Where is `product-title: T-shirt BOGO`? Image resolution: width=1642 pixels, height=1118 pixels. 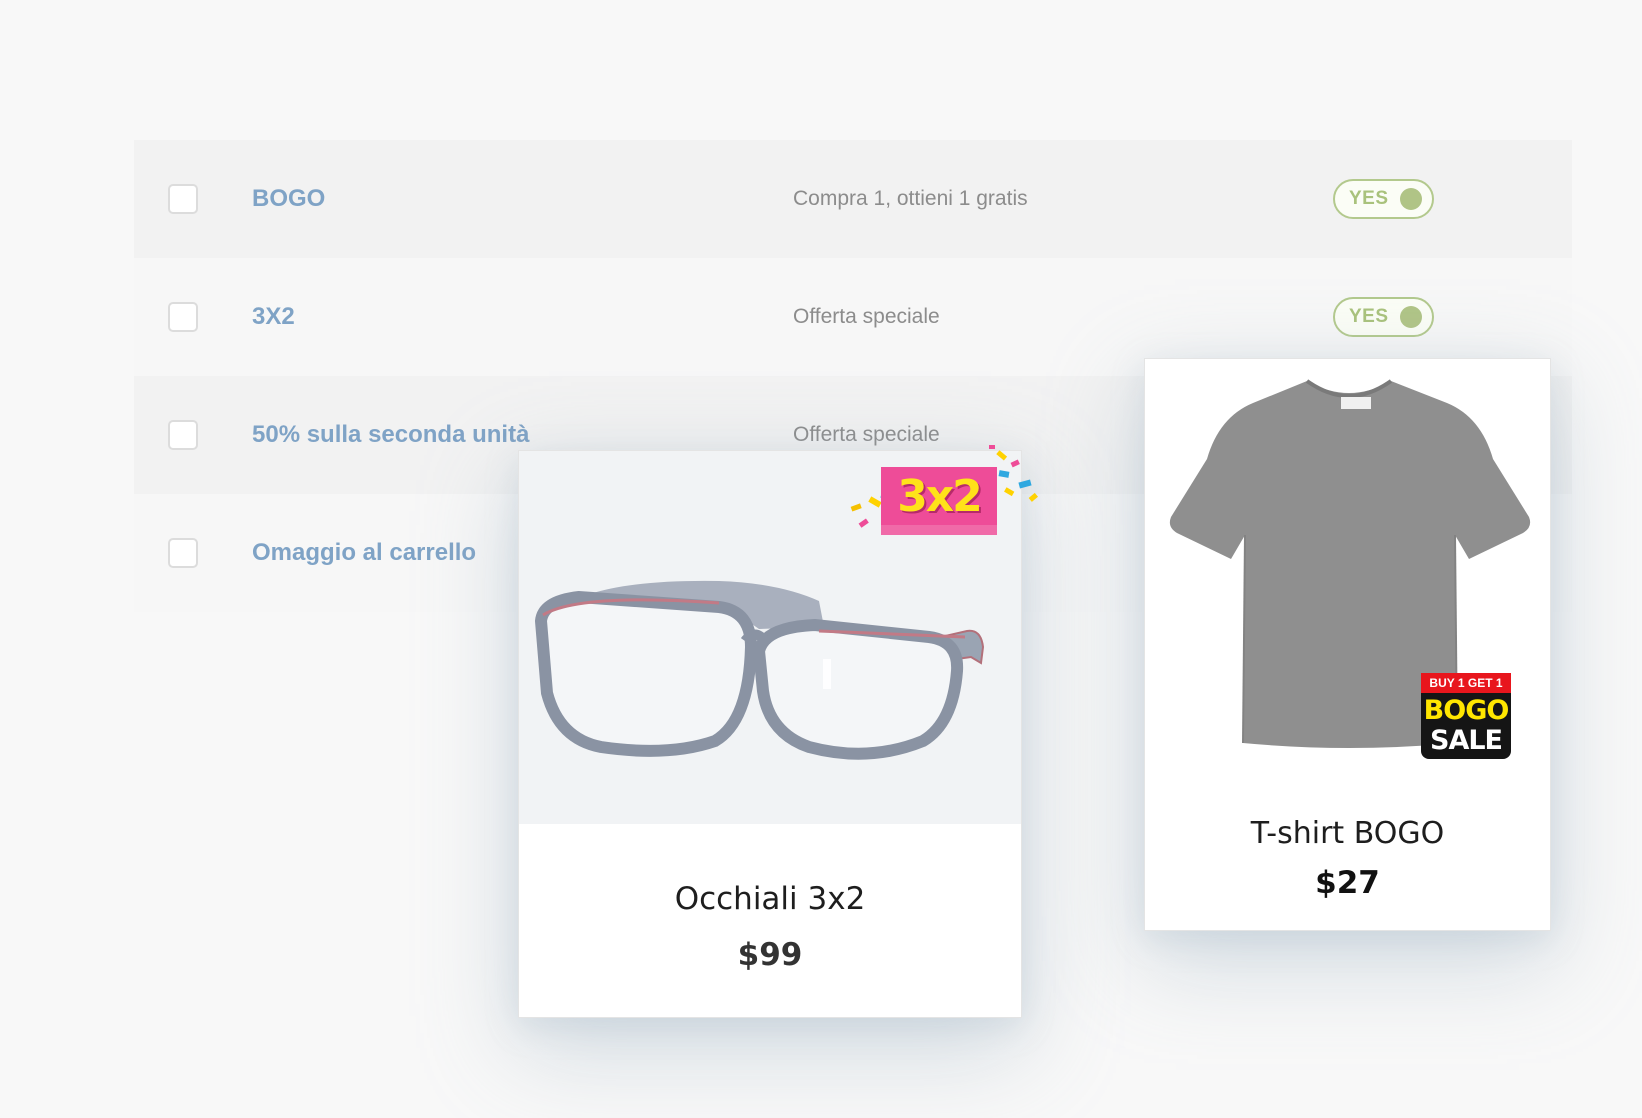
product-title: T-shirt BOGO is located at coordinates (1347, 833).